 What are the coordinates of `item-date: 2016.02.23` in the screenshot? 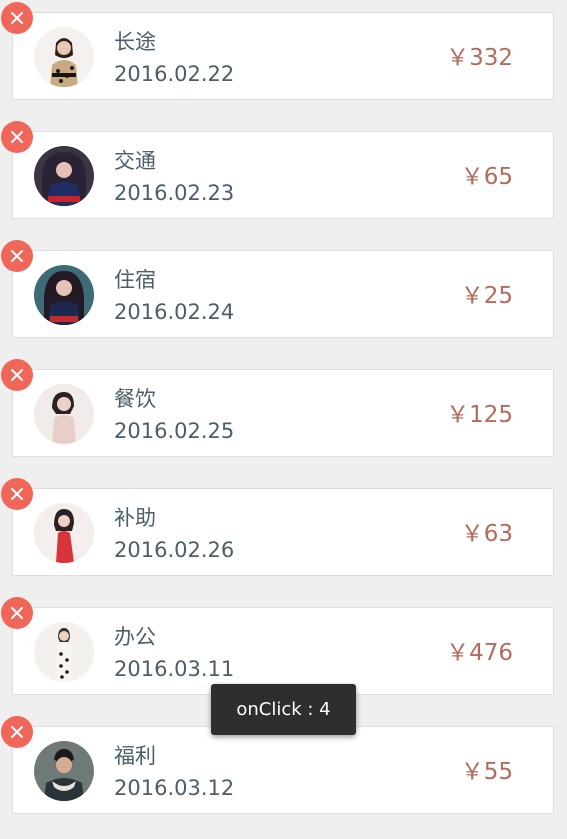 It's located at (174, 193).